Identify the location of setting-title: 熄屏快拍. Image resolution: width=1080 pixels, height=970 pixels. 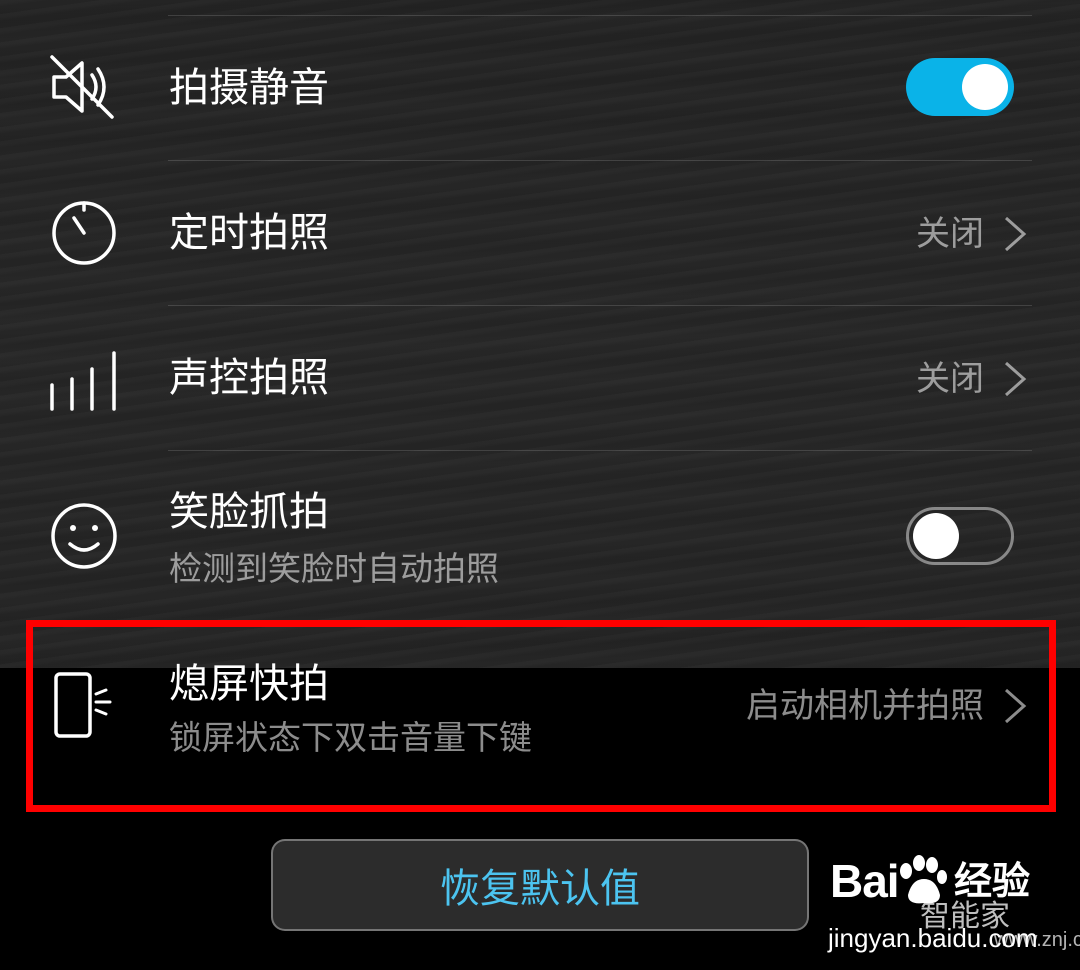
(249, 684).